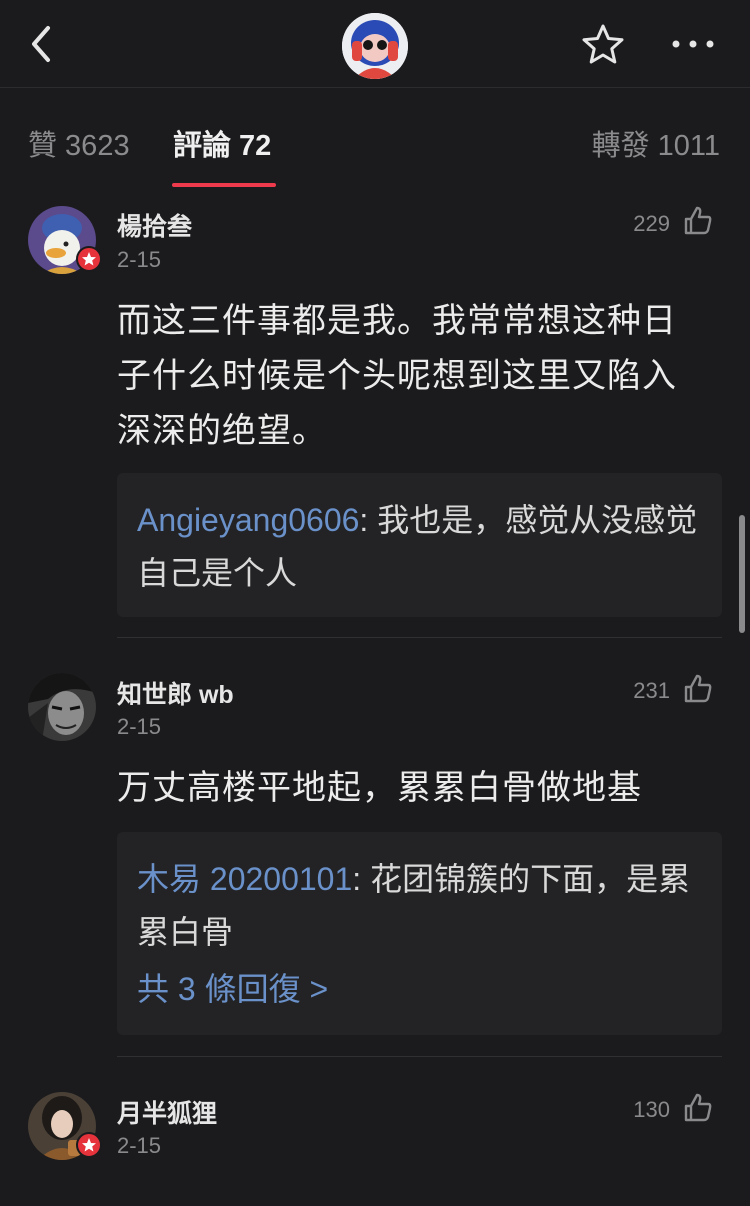 The image size is (750, 1206). Describe the element at coordinates (397, 376) in the screenshot. I see `comment-text: 而这三件事都是我。我常常想这种日子什么时候是个头呢想到这里又陷入深深的绝望。` at that location.